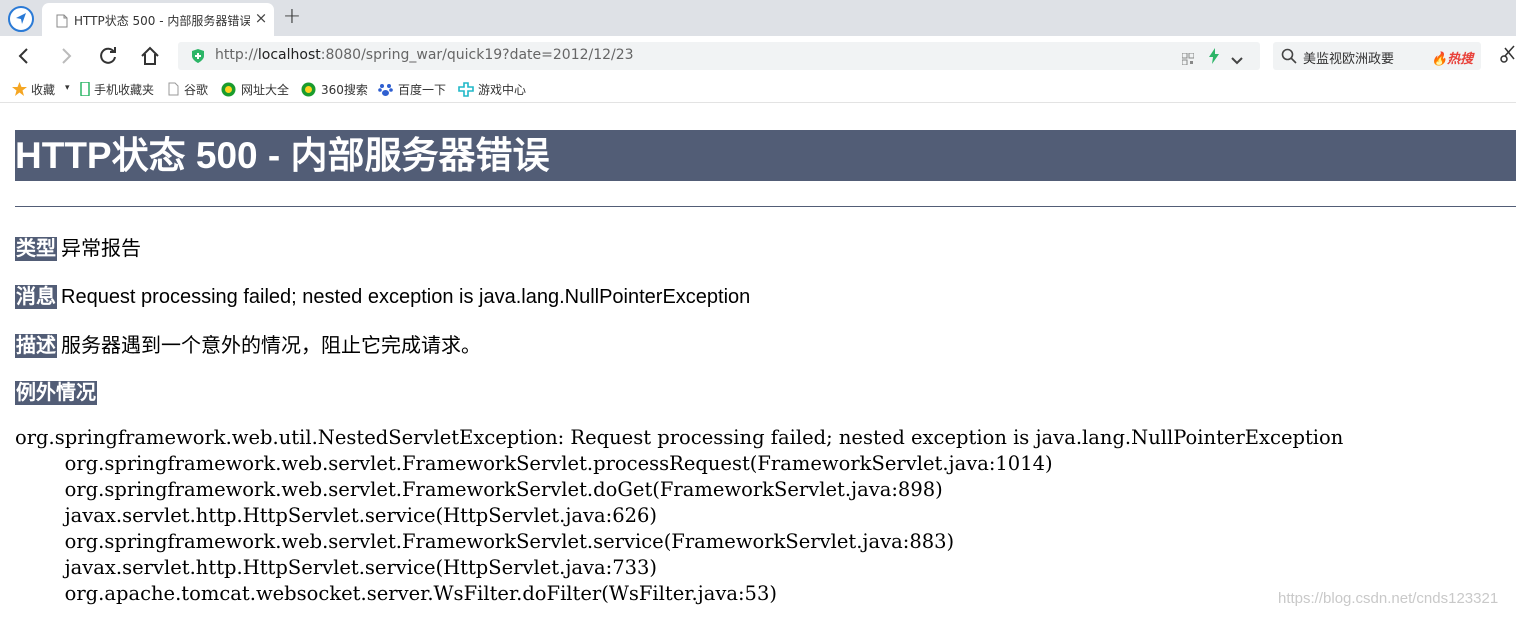 This screenshot has height=618, width=1516. I want to click on tab-active: HTTP状态 500 - 内部服务器错误 ×, so click(158, 19).